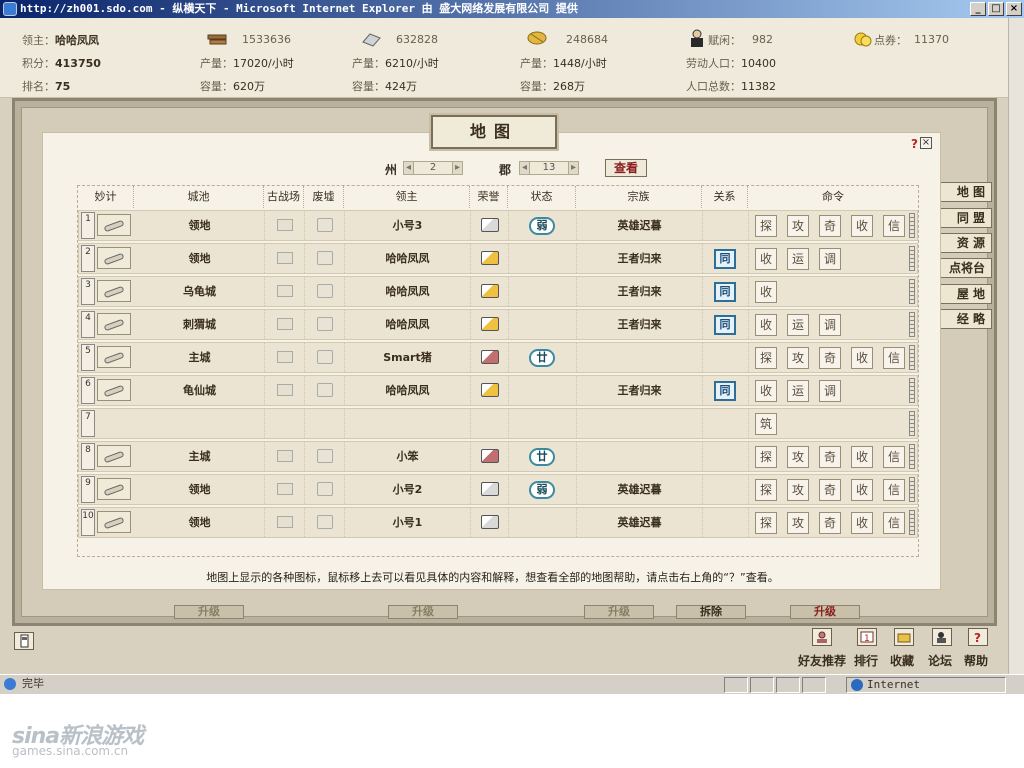  What do you see at coordinates (200, 390) in the screenshot?
I see `city-name: 龟仙城` at bounding box center [200, 390].